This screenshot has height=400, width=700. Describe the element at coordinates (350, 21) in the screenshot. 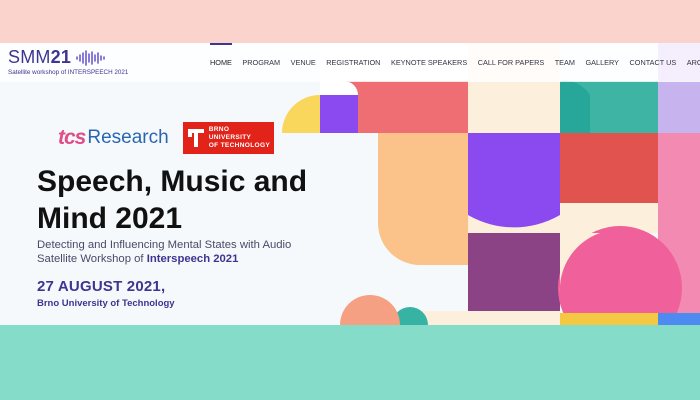

I see `top-band` at that location.